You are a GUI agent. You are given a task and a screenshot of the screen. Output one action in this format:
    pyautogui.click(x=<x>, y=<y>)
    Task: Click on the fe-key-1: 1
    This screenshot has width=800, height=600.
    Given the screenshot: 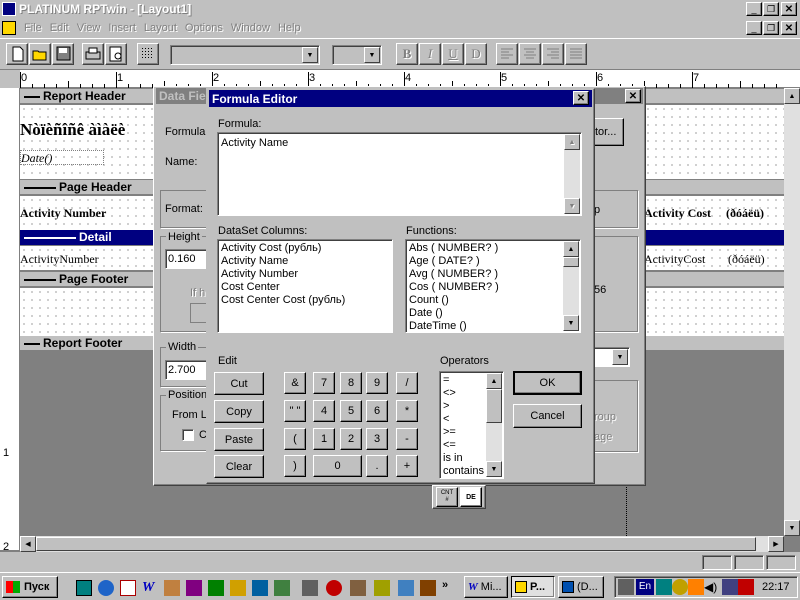 What is the action you would take?
    pyautogui.click(x=324, y=439)
    